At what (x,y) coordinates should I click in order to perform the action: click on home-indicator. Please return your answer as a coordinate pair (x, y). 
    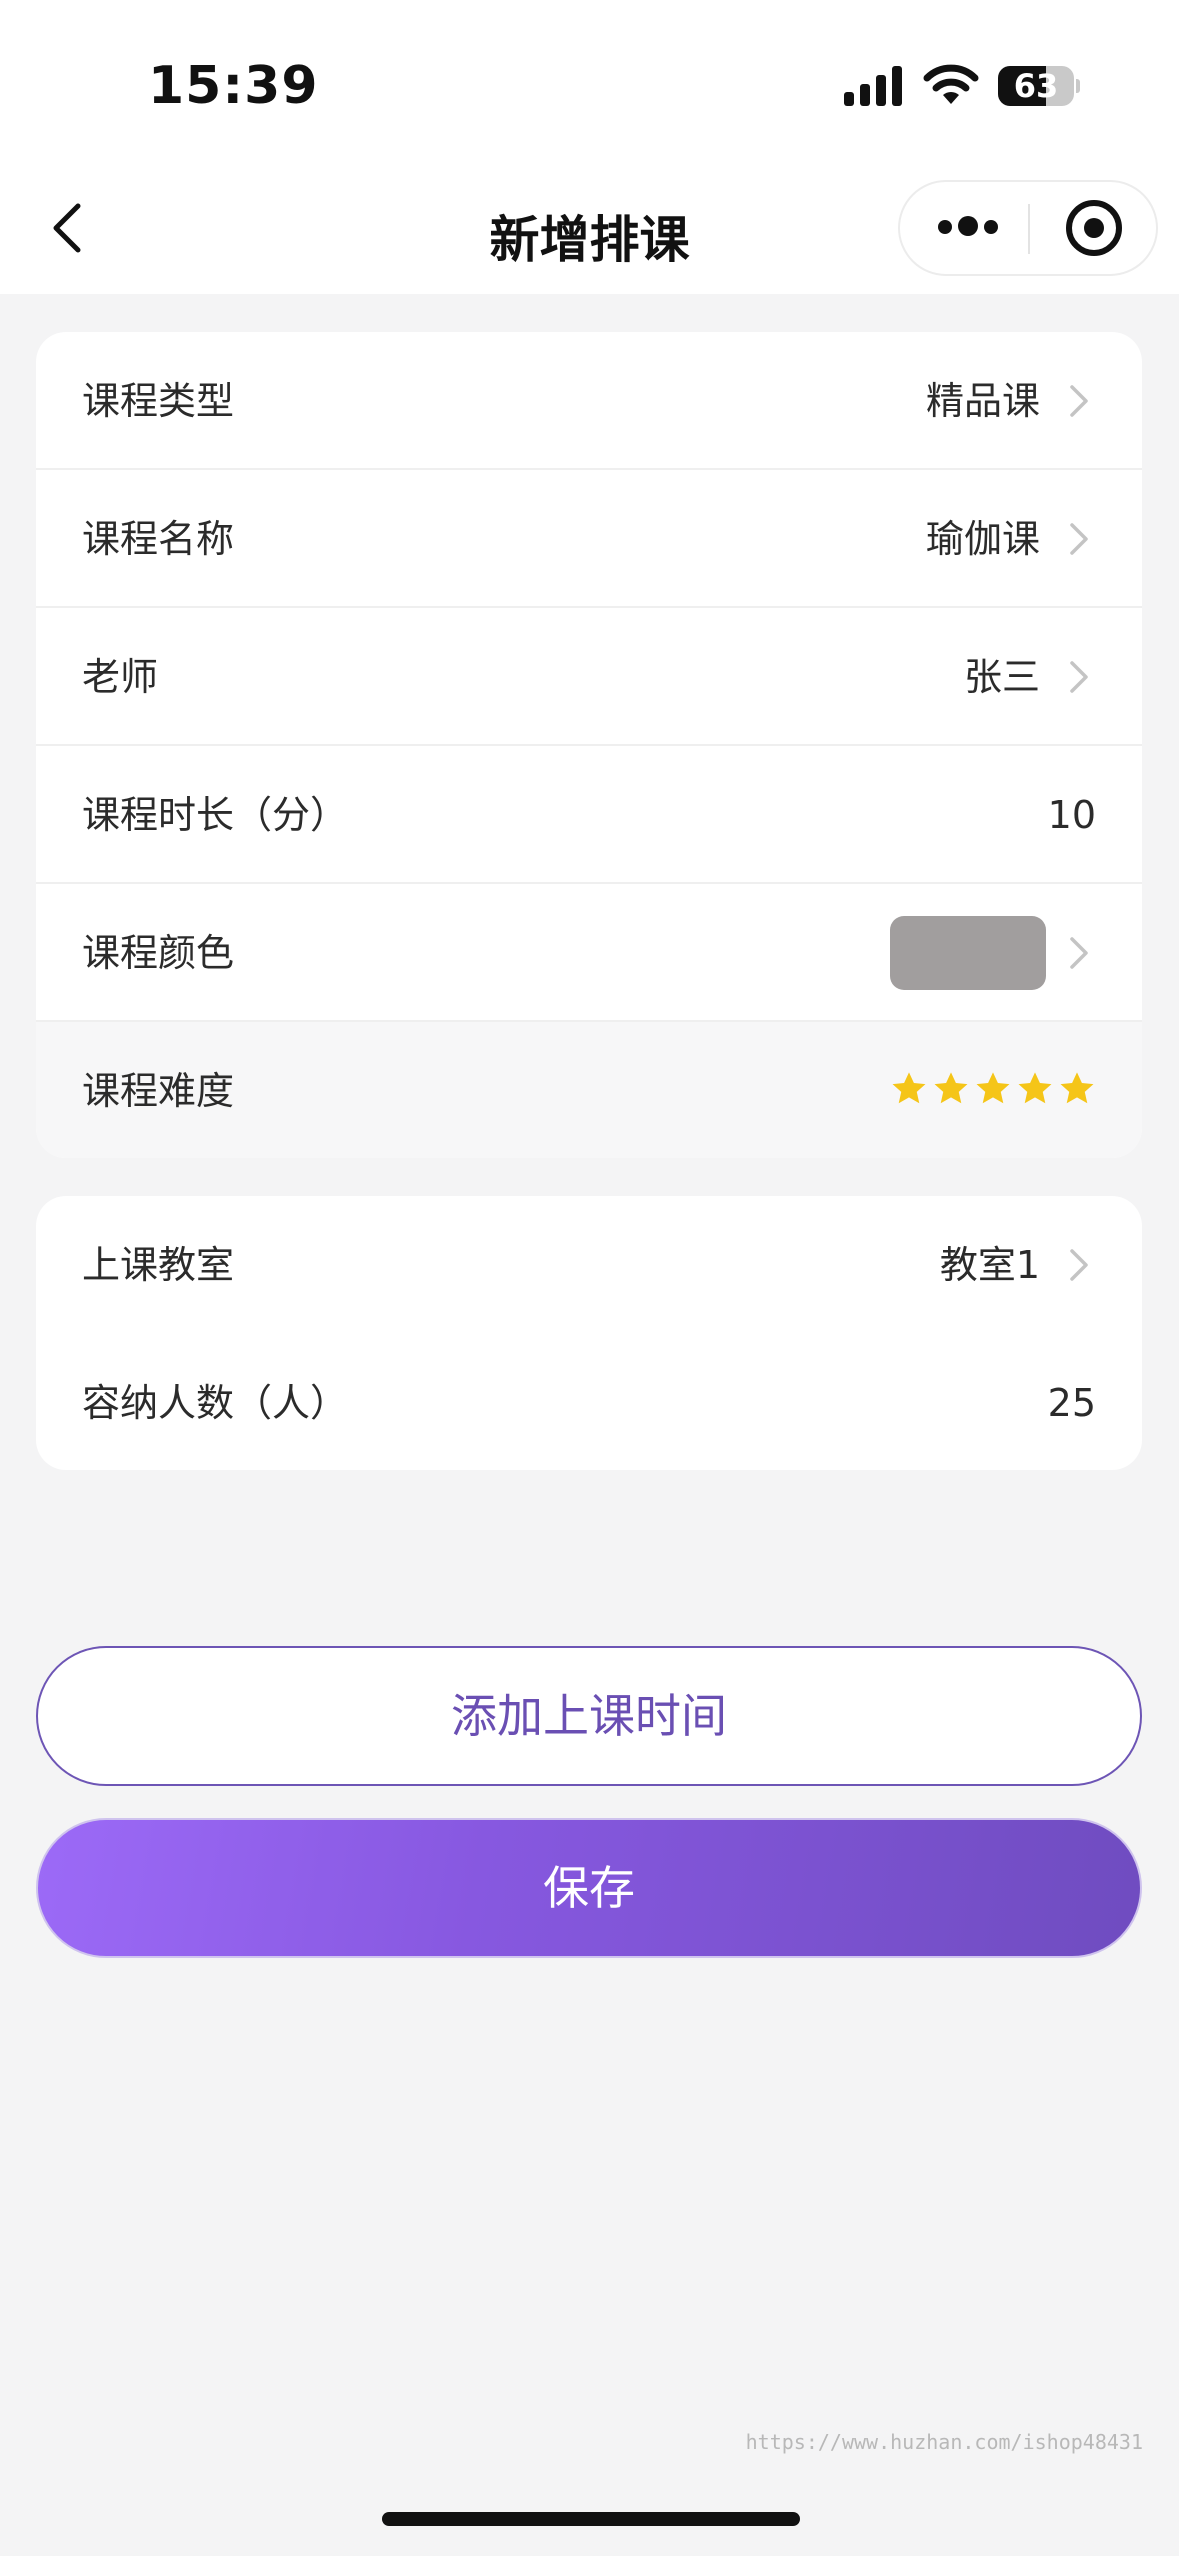
    Looking at the image, I should click on (591, 2519).